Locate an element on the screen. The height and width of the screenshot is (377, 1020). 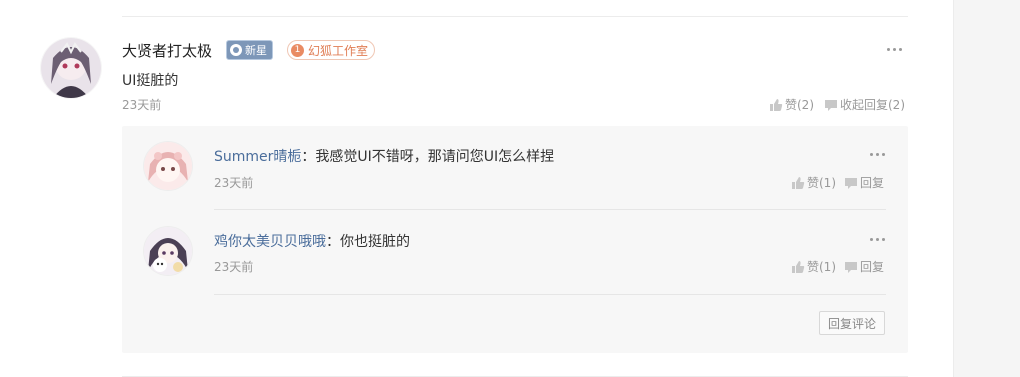
like-button: 赞(2) is located at coordinates (791, 104).